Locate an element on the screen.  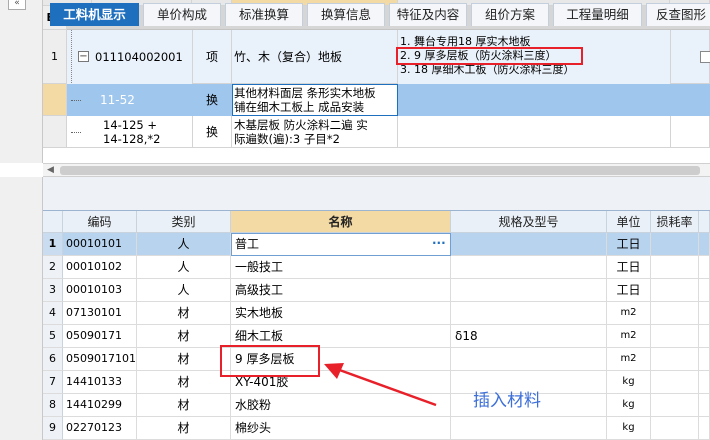
cell-code: 05090171 is located at coordinates (100, 336).